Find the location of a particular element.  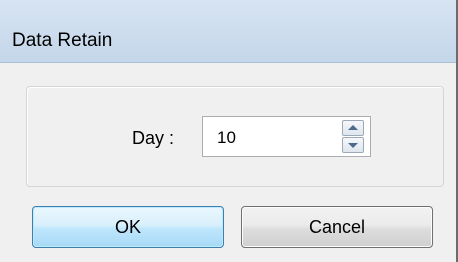

cancel-button: Cancel is located at coordinates (337, 227).